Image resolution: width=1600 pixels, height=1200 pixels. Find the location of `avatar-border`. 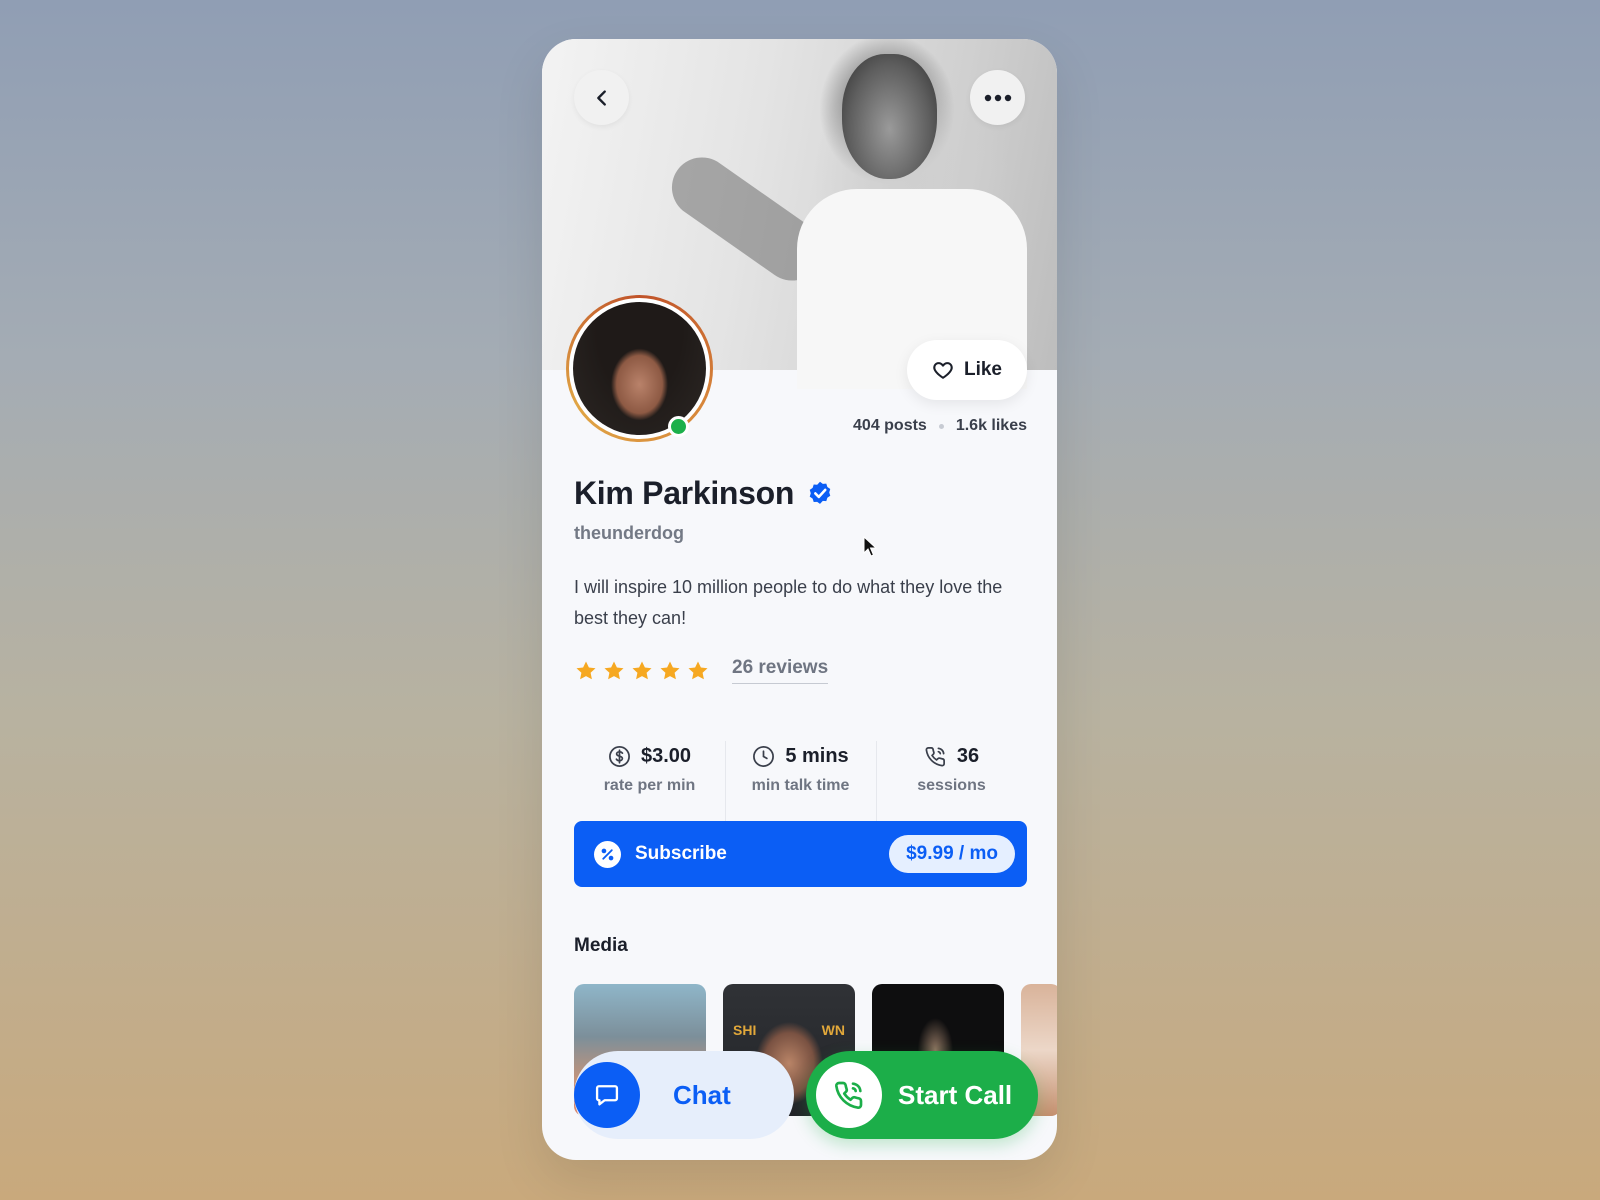

avatar-border is located at coordinates (639, 368).